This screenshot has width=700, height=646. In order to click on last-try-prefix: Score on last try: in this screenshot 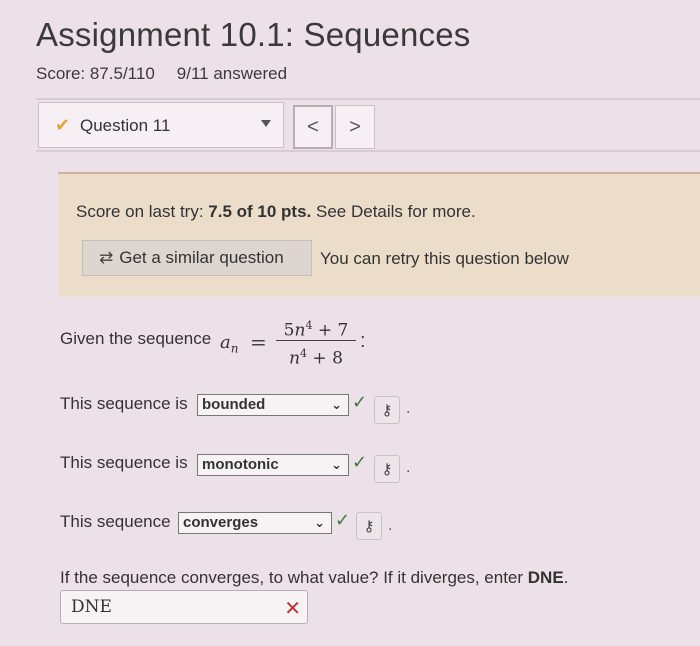, I will do `click(142, 211)`.